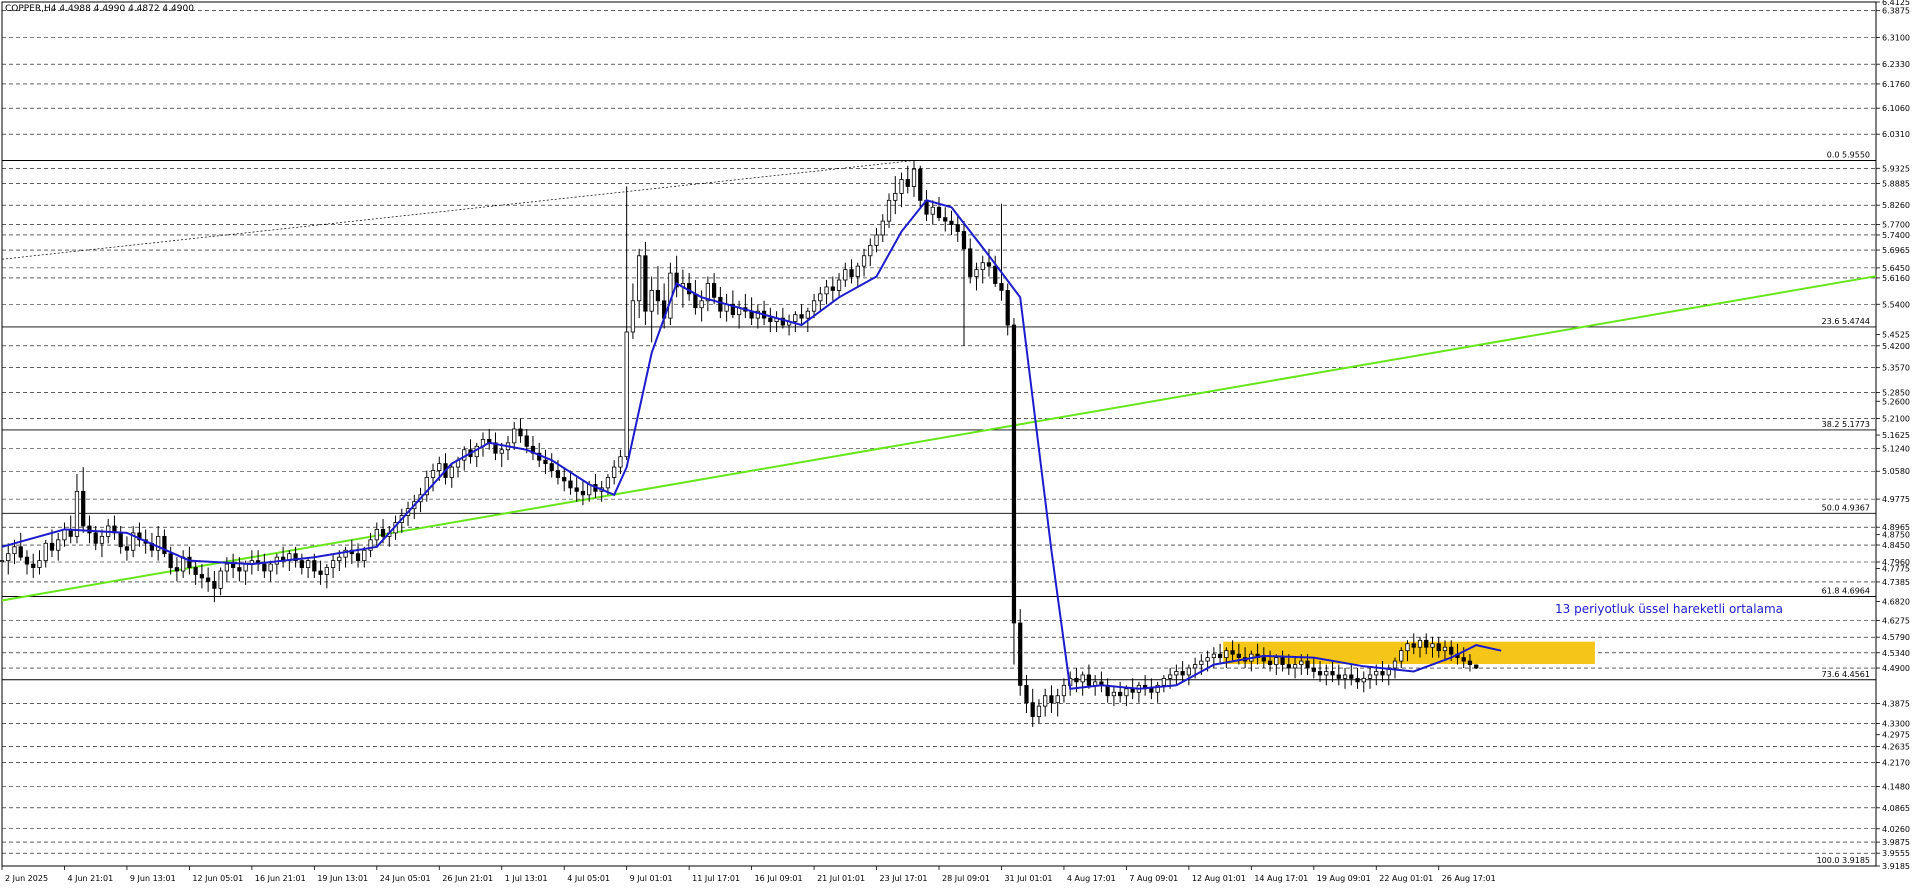 The image size is (1916, 888). I want to click on x-tick-label: 21 Jul 01:01, so click(841, 878).